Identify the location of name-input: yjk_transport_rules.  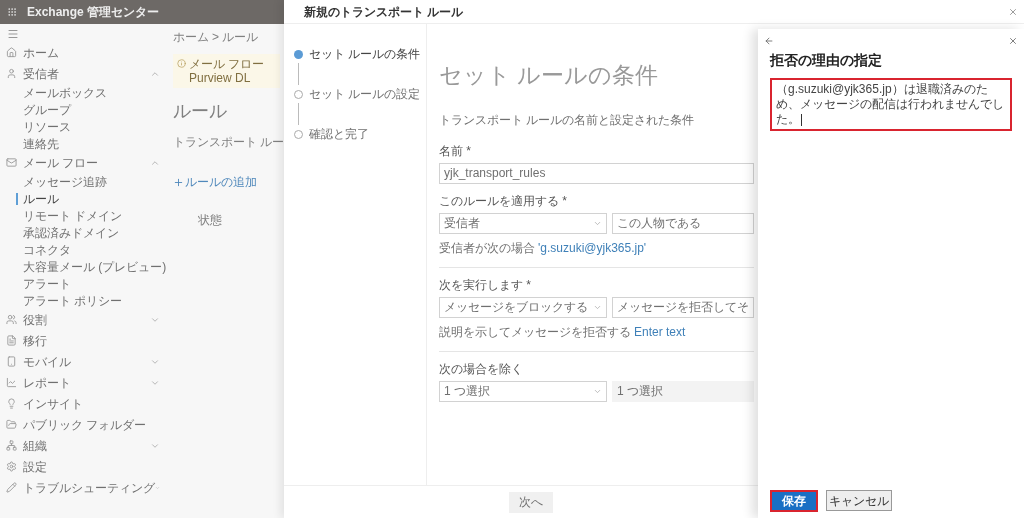
(596, 173).